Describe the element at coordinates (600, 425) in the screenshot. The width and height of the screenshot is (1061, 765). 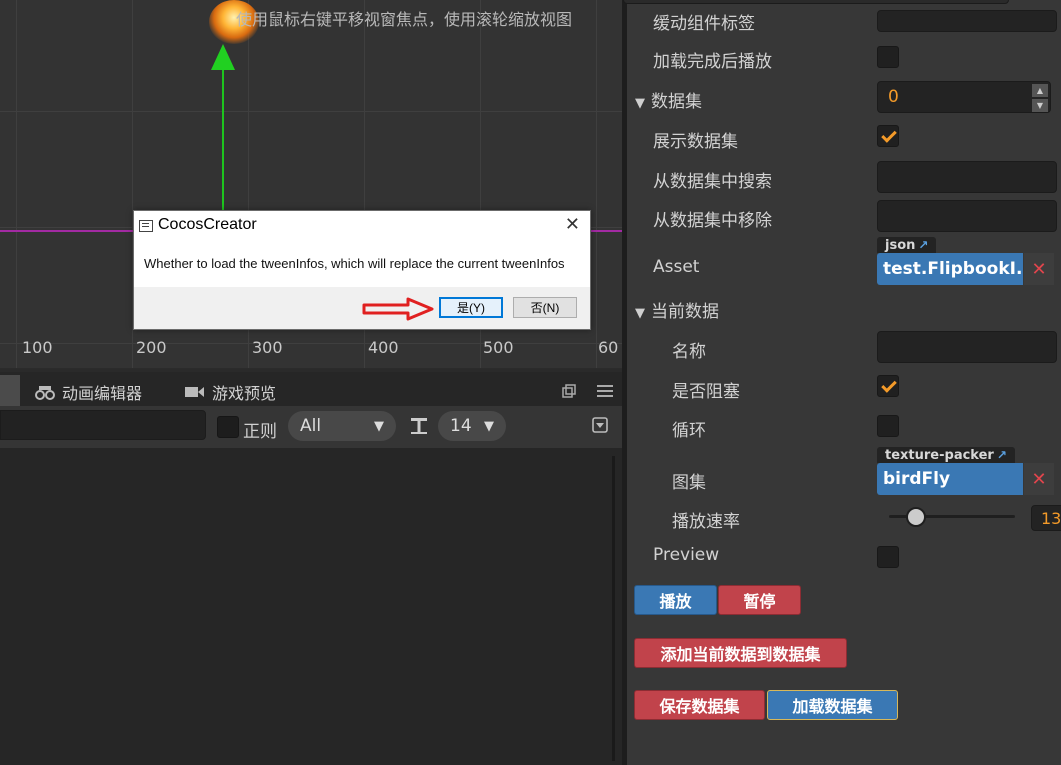
I see `collapse-icon` at that location.